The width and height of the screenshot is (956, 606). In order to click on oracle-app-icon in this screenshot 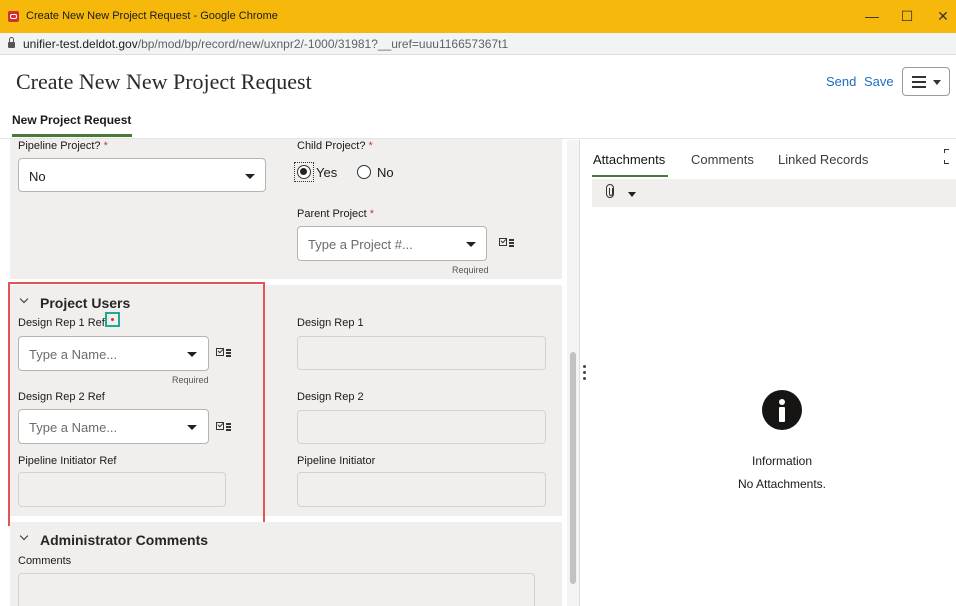, I will do `click(13, 16)`.